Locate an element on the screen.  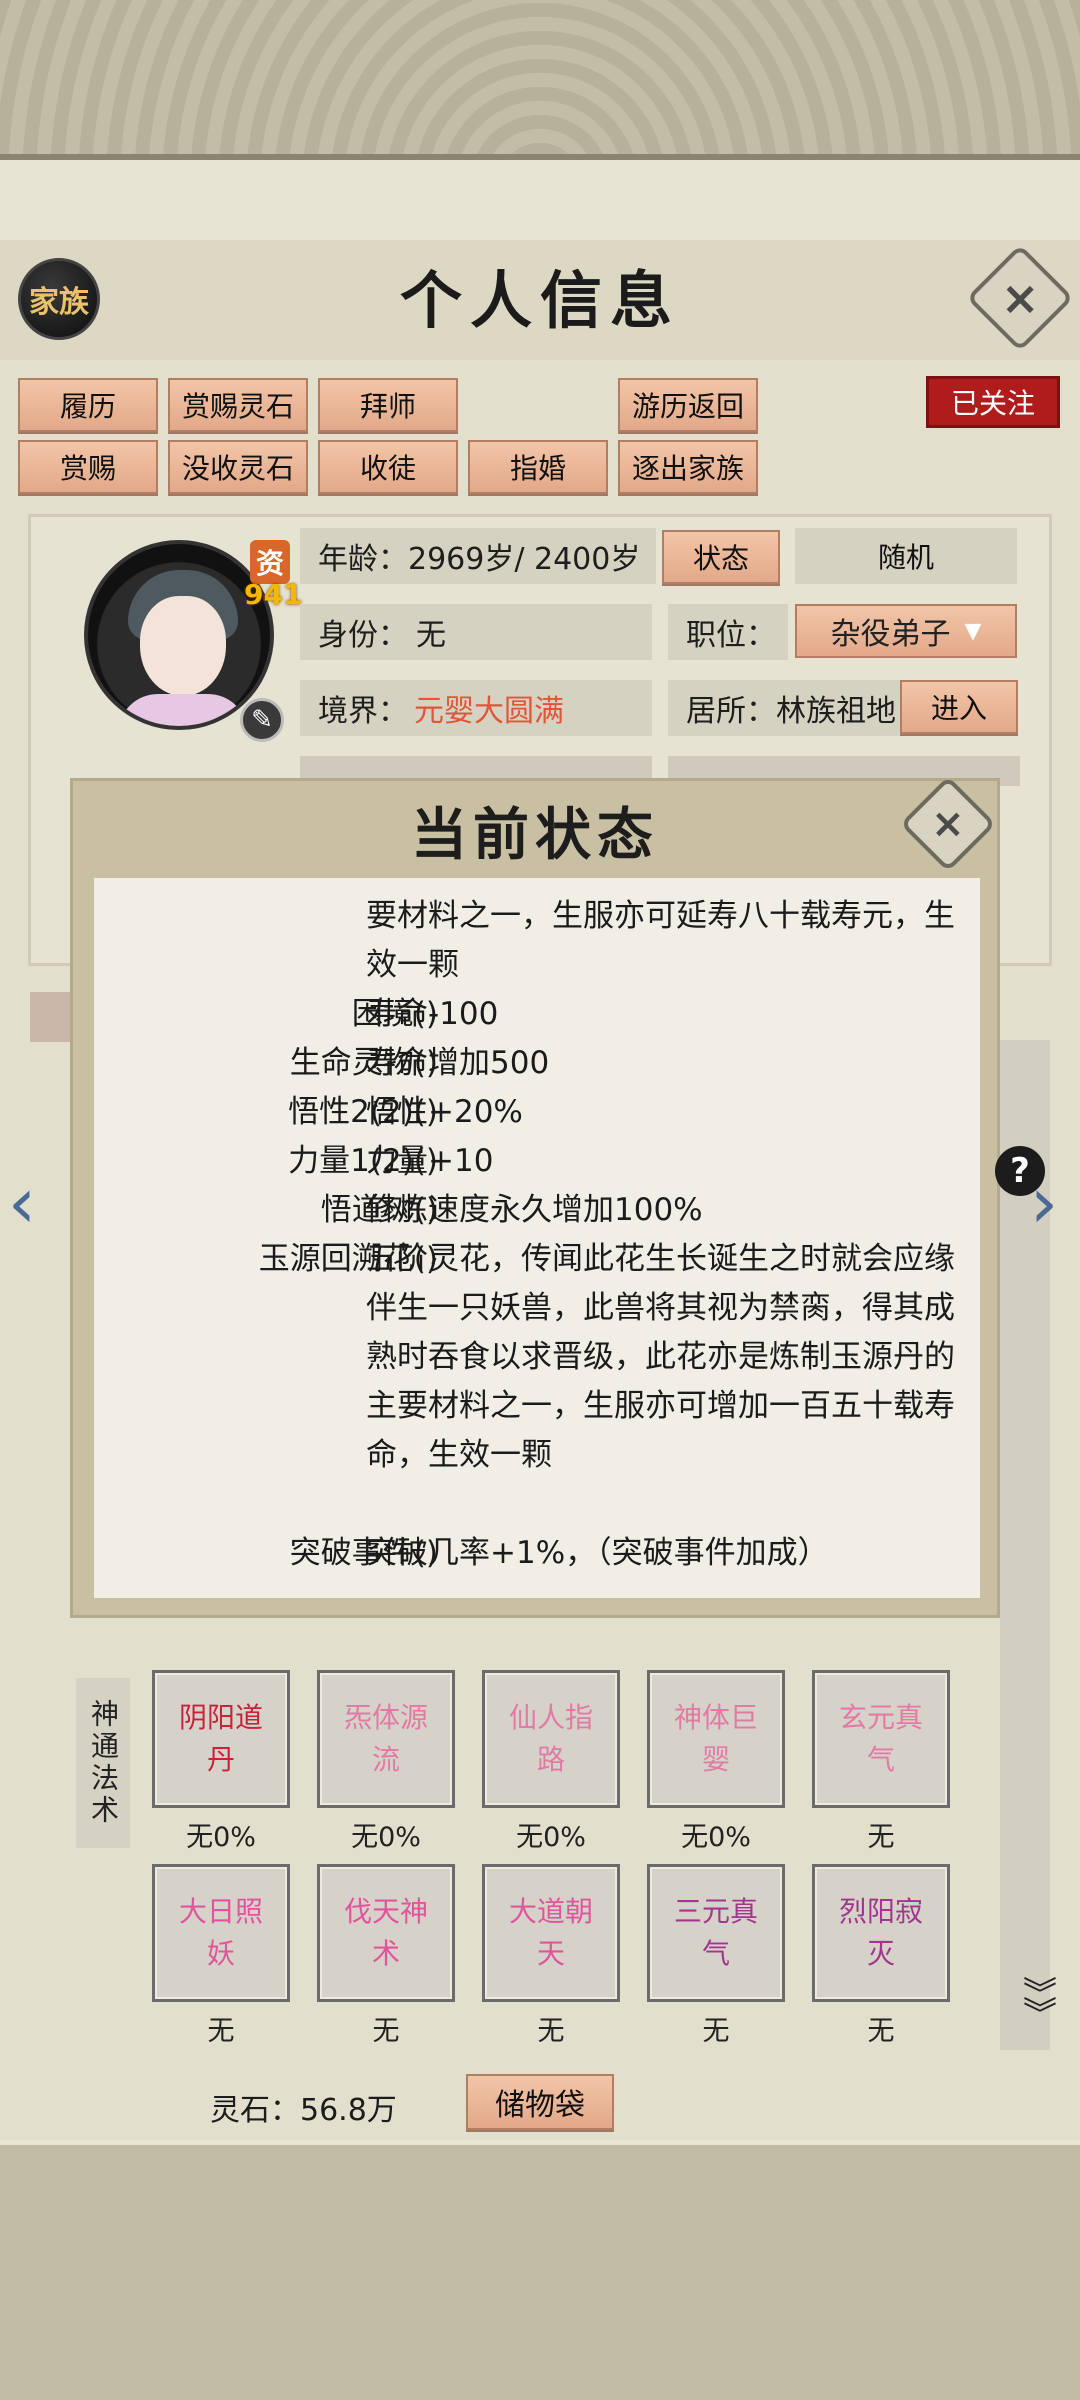
identity-value: 无 is located at coordinates (431, 635).